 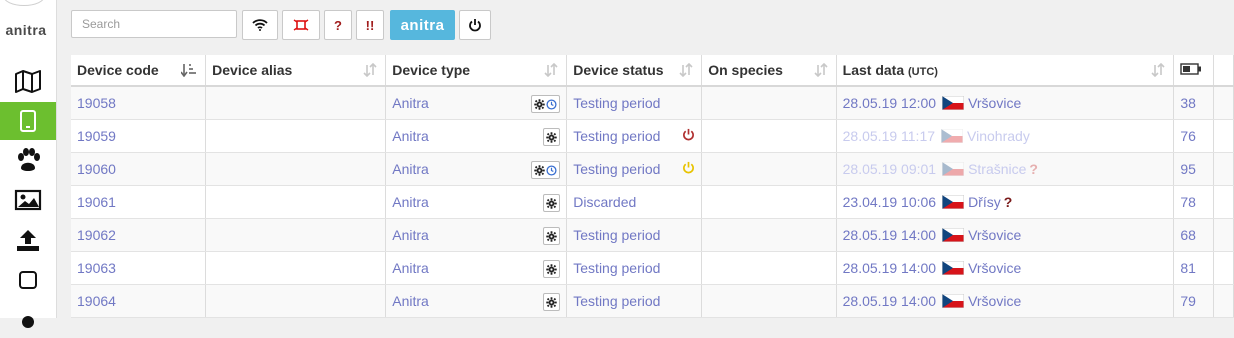 What do you see at coordinates (260, 25) in the screenshot?
I see `wifi-button` at bounding box center [260, 25].